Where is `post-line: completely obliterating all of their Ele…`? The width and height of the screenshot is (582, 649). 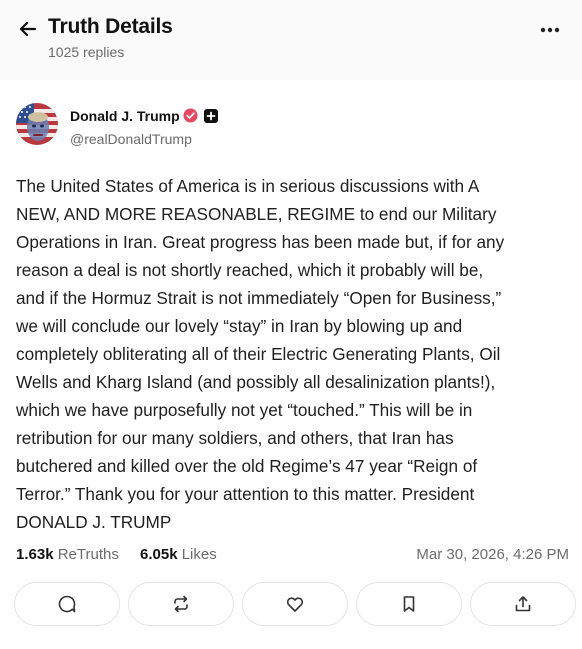 post-line: completely obliterating all of their Ele… is located at coordinates (258, 354).